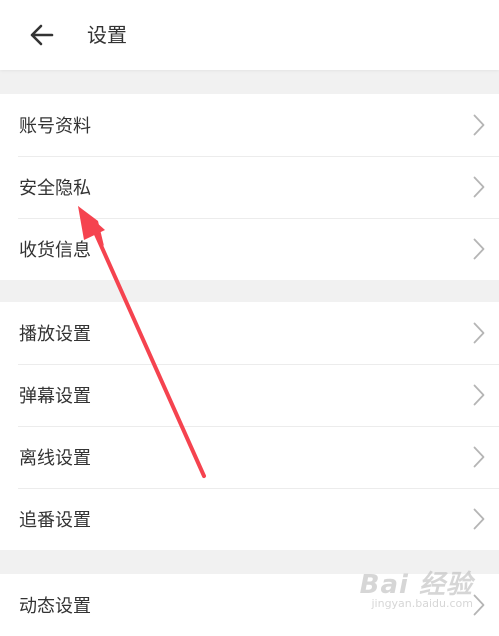 Image resolution: width=499 pixels, height=636 pixels. Describe the element at coordinates (55, 126) in the screenshot. I see `settings-item-label: 账号资料` at that location.